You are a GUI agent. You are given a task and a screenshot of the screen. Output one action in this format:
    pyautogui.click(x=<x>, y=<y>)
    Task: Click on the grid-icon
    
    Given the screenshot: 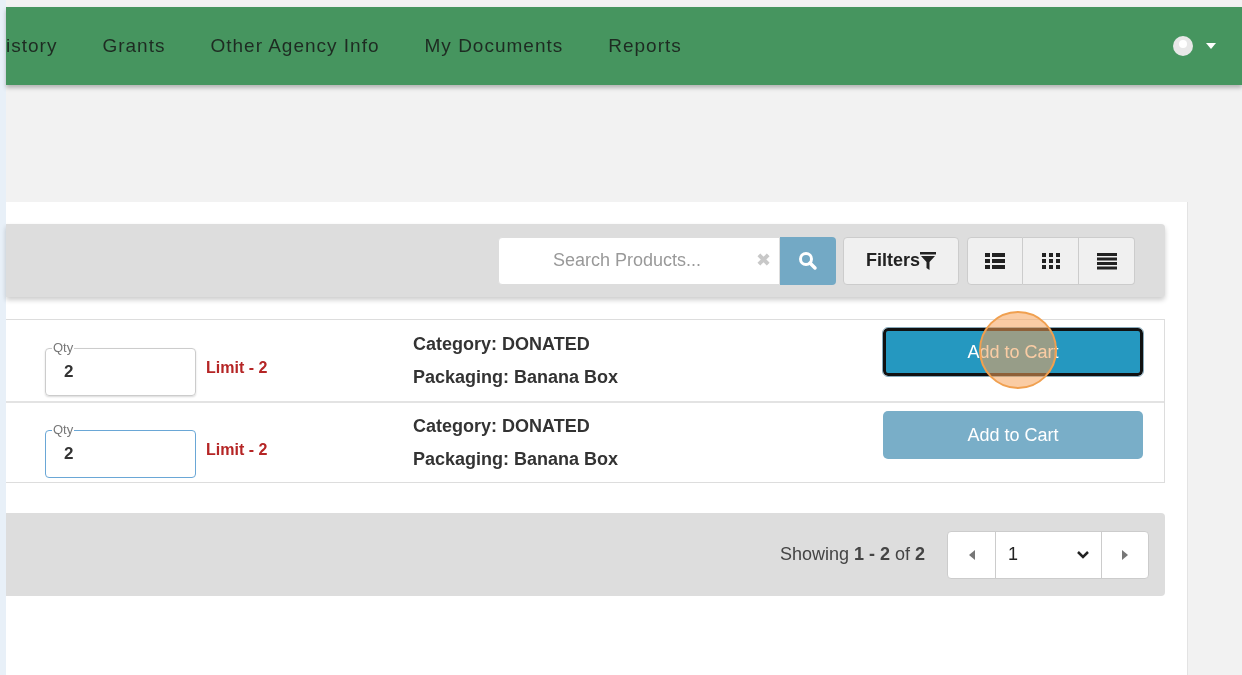 What is the action you would take?
    pyautogui.click(x=1050, y=260)
    